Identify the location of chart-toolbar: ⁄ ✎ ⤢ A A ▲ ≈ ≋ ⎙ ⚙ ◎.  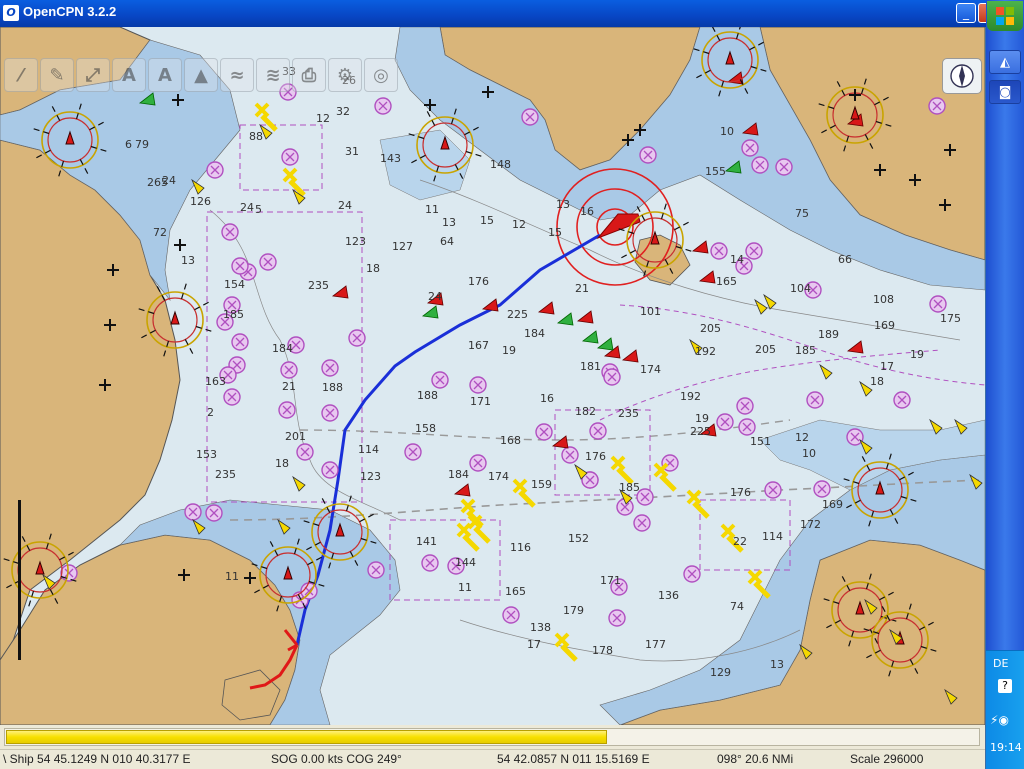
(201, 76).